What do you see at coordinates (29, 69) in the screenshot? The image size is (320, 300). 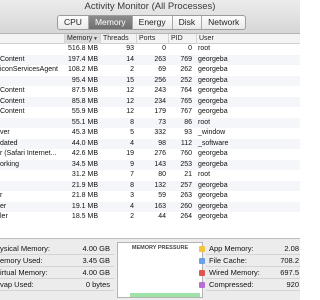 I see `process-name: iconServicesAgent` at bounding box center [29, 69].